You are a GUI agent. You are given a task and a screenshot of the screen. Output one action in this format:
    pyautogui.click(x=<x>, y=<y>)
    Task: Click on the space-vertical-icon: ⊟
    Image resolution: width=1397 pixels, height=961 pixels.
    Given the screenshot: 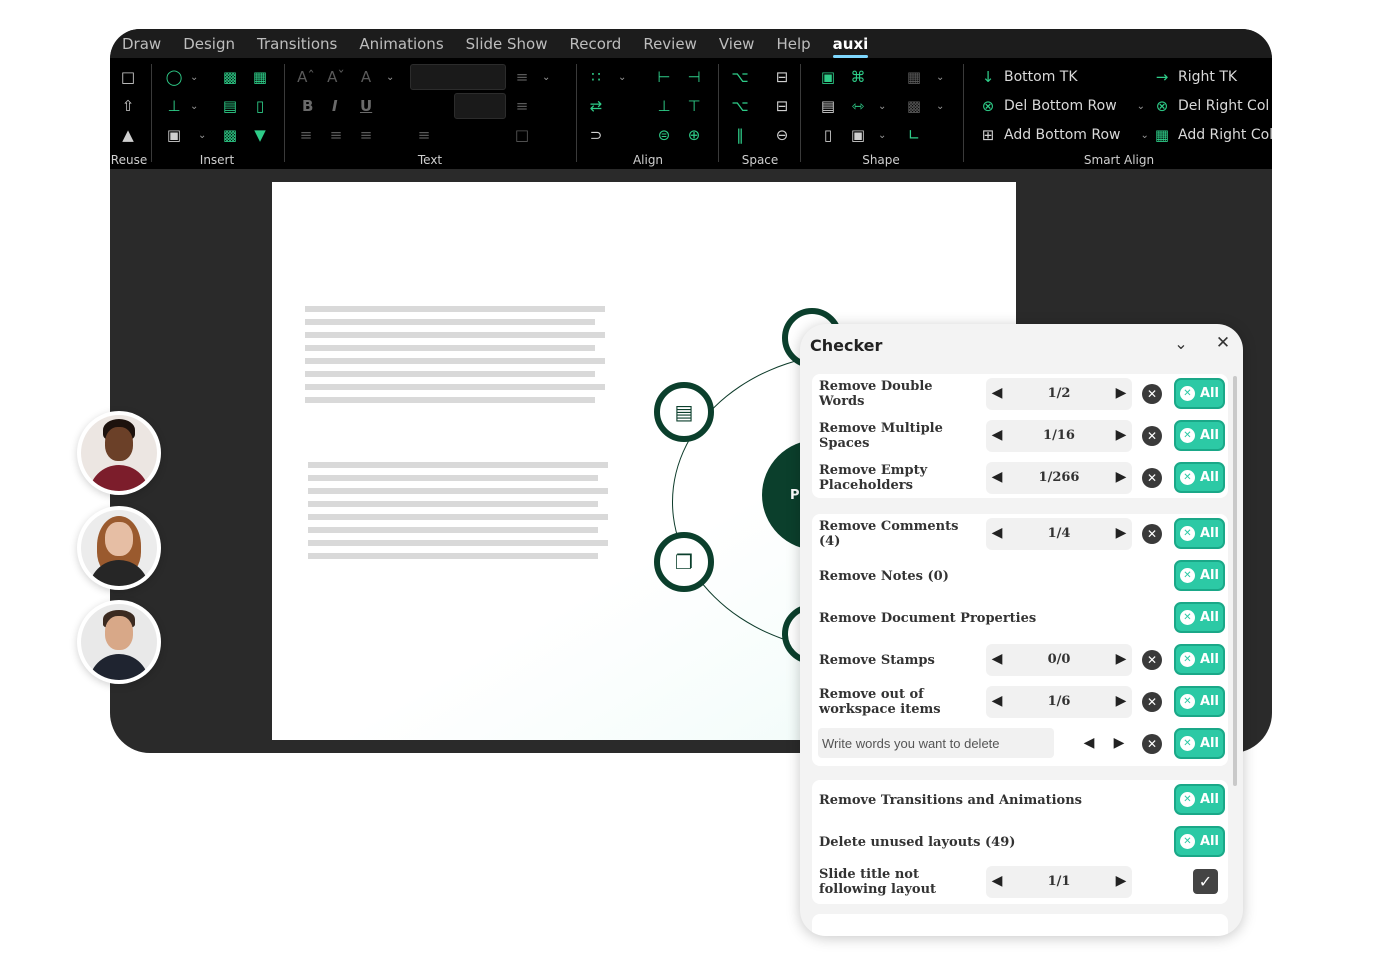 What is the action you would take?
    pyautogui.click(x=782, y=77)
    